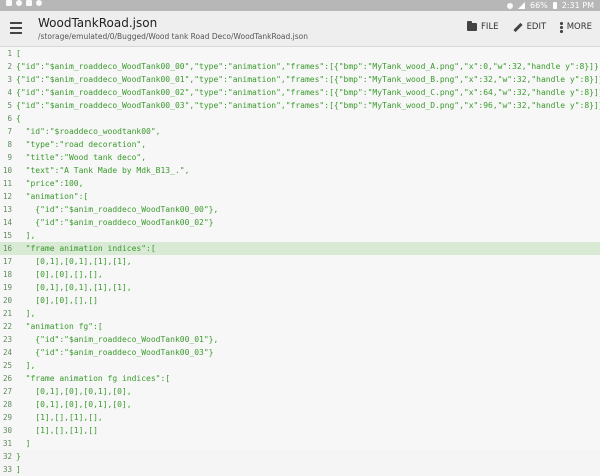 This screenshot has height=476, width=600. What do you see at coordinates (98, 23) in the screenshot?
I see `file-title: WoodTankRoad.json` at bounding box center [98, 23].